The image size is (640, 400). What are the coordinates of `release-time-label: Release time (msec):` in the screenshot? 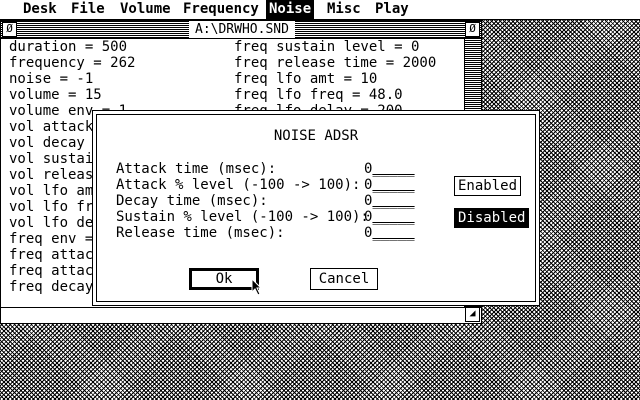 It's located at (200, 233).